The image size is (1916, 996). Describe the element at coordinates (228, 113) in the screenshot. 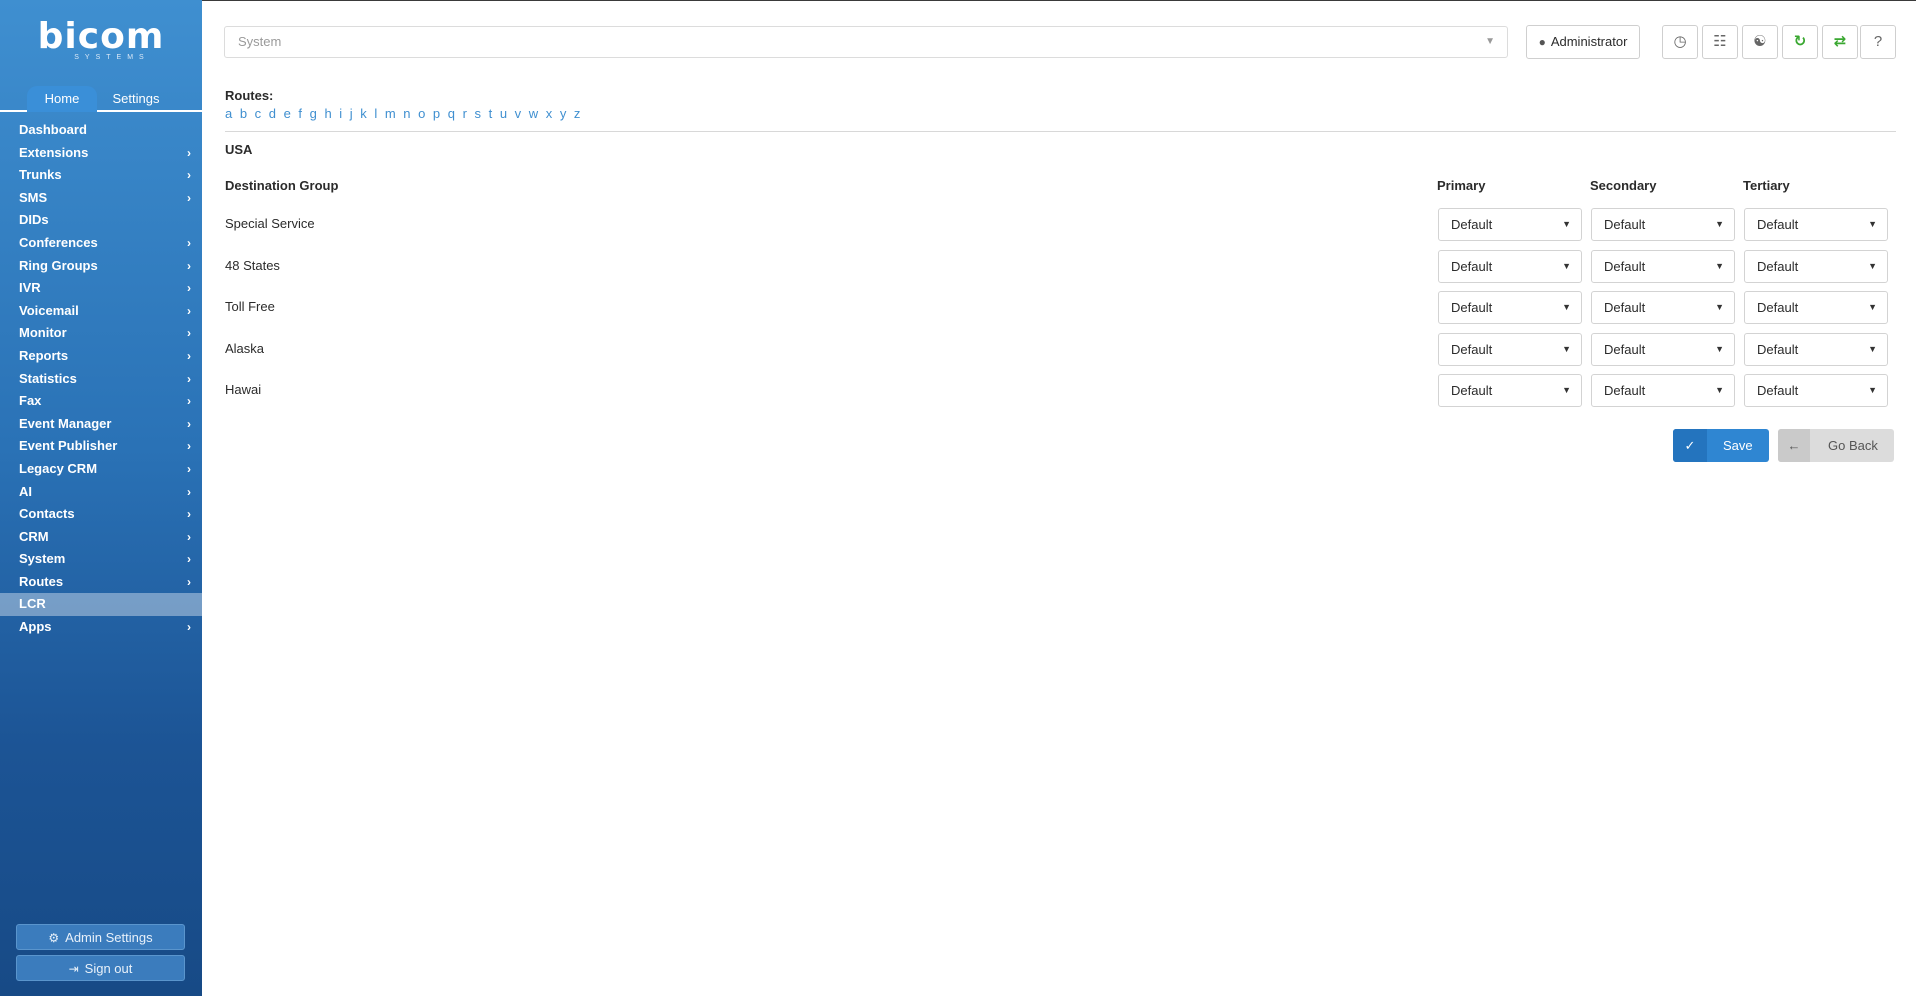

I see `letter-link-a: a` at that location.